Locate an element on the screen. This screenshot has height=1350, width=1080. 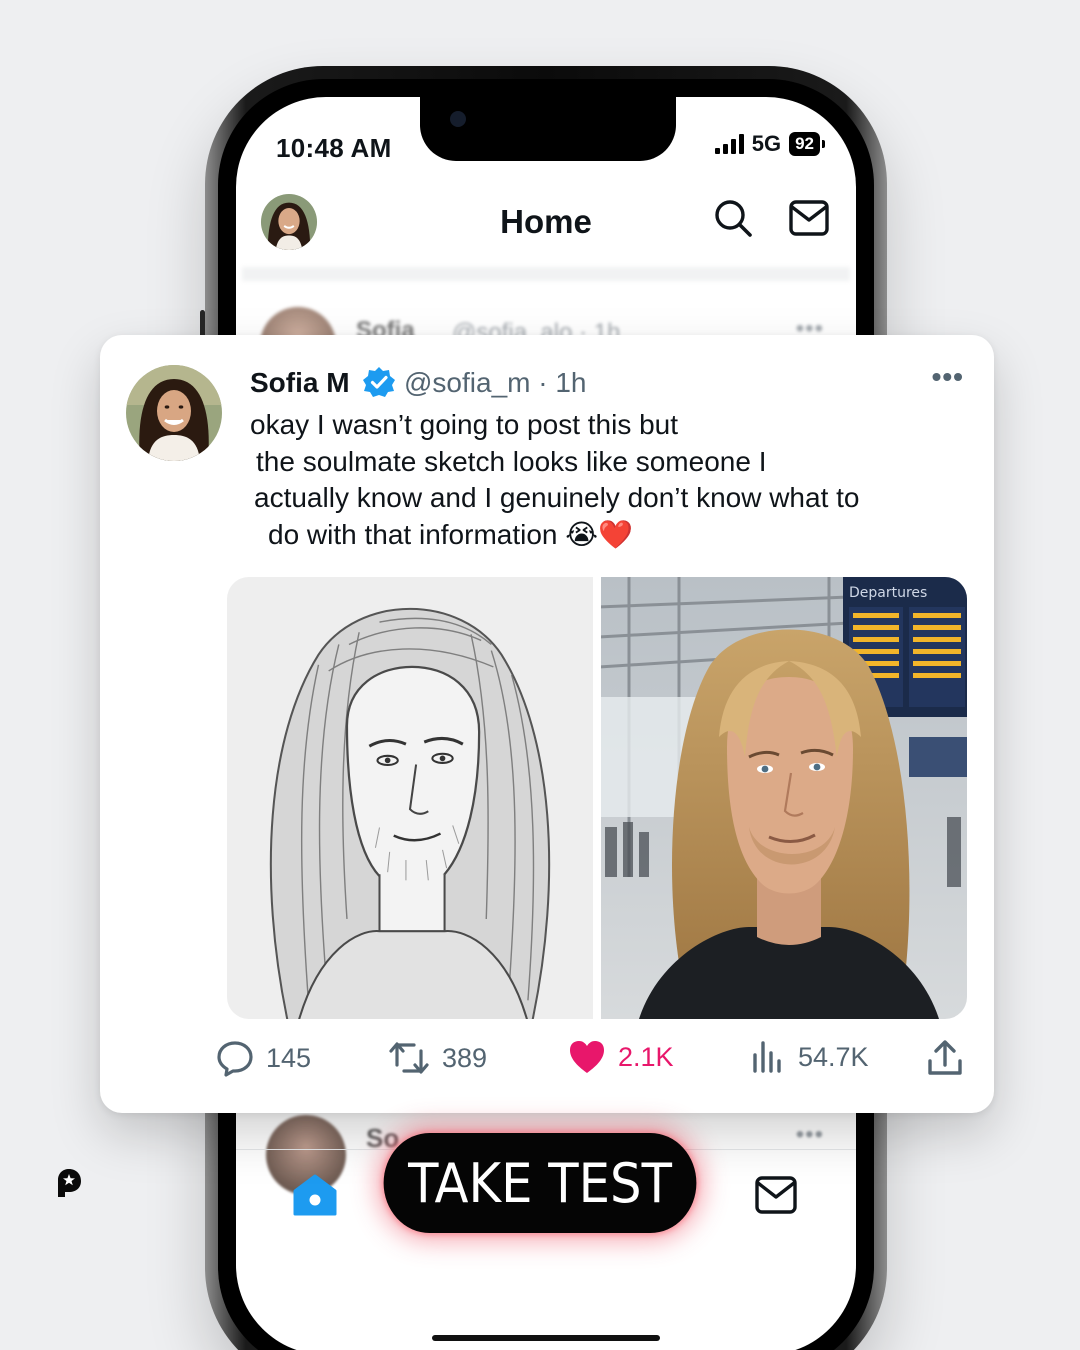
tweet-author-handle: @sofia_m · 1h is located at coordinates (495, 383).